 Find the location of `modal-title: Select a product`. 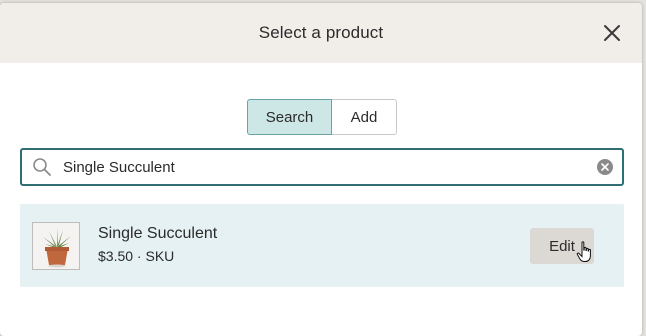

modal-title: Select a product is located at coordinates (321, 32).